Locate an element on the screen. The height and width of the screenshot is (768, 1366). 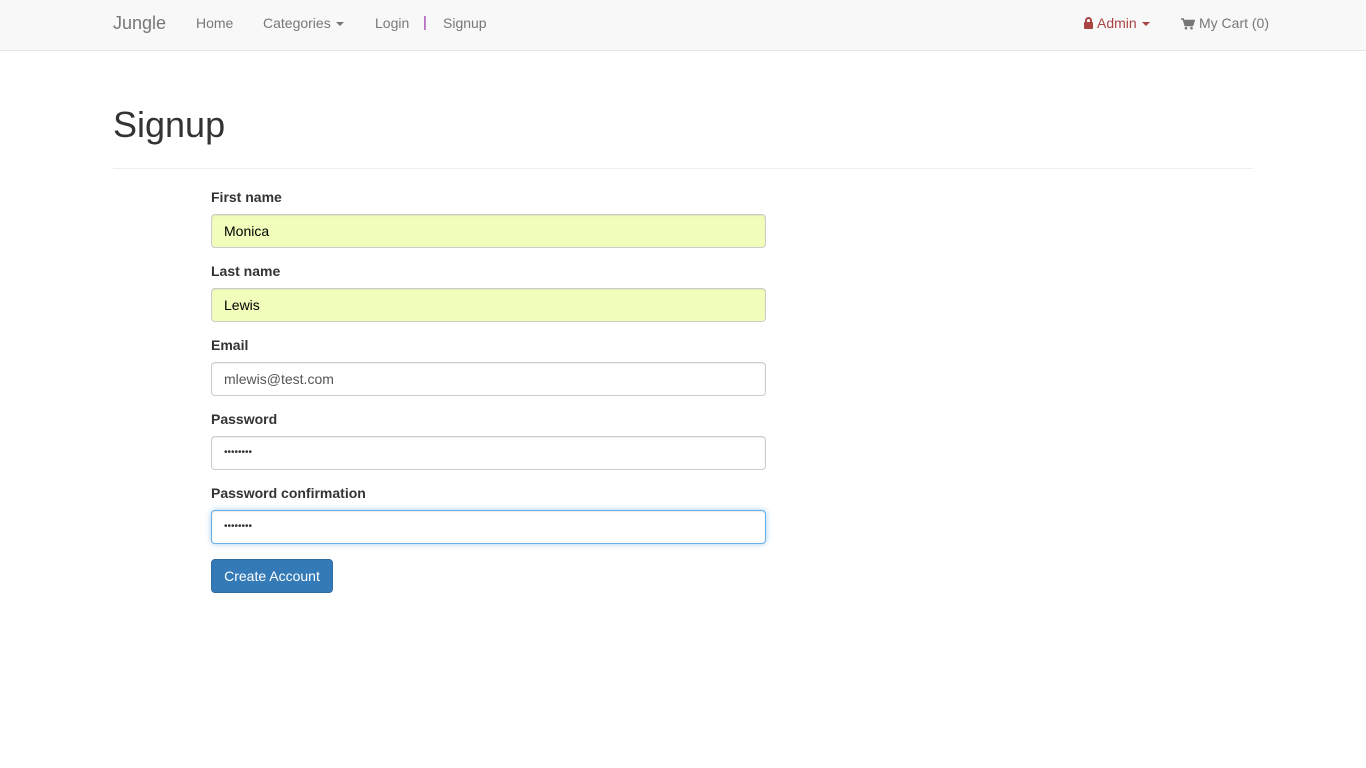
nav-cart-link: My Cart (0) is located at coordinates (1225, 23).